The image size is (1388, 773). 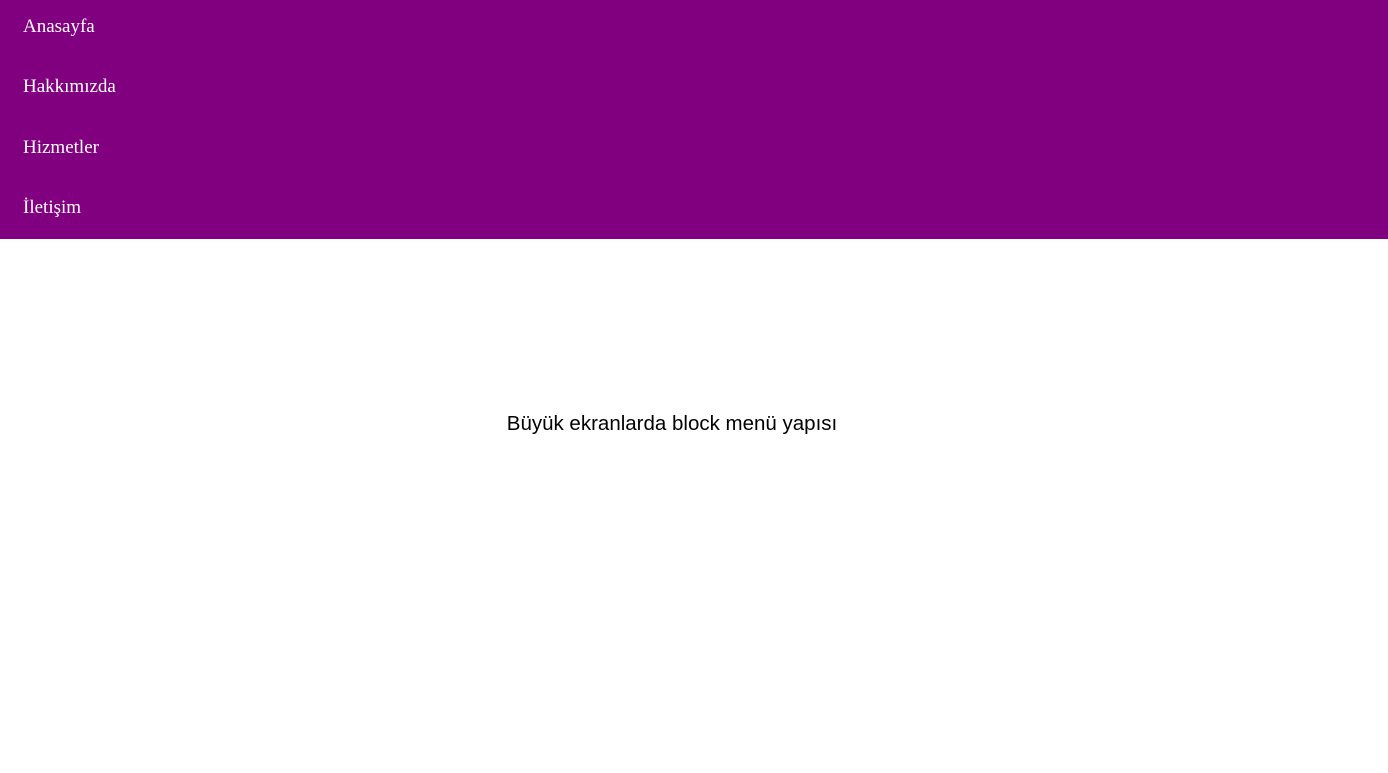 What do you see at coordinates (672, 423) in the screenshot?
I see `page-caption: Büyük ekranlarda block menü yapısı` at bounding box center [672, 423].